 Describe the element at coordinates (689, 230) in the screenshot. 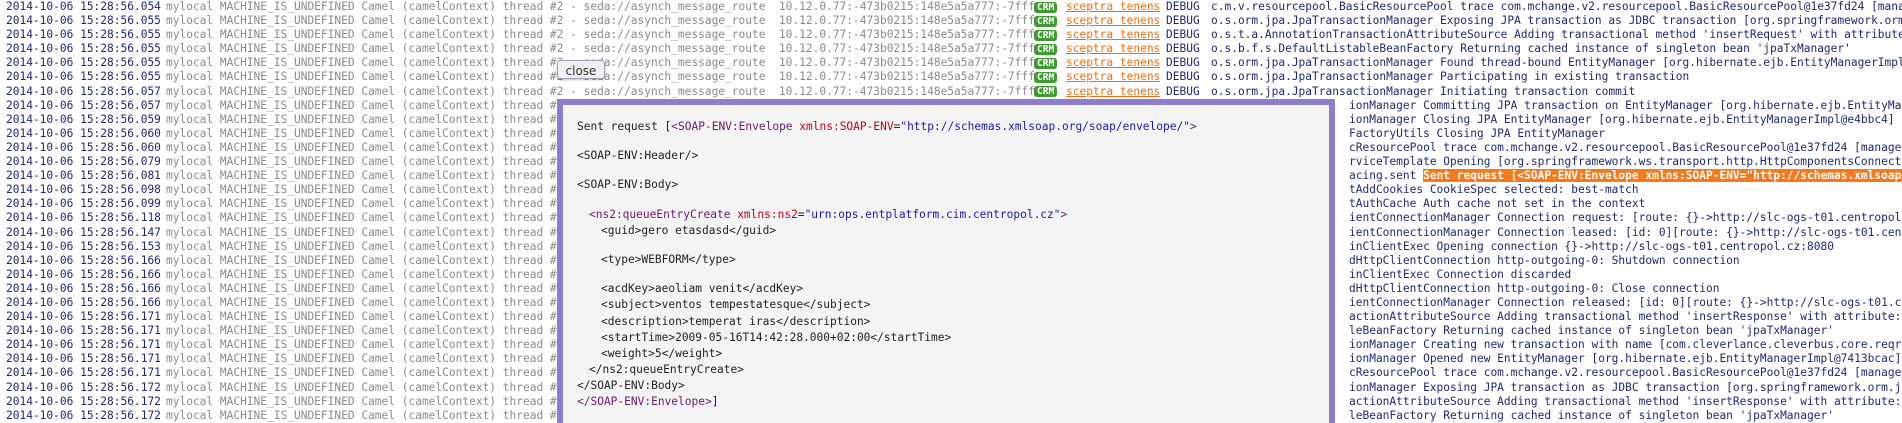

I see `popup-line-guid: <guid>gero etasdasd</guid>` at that location.